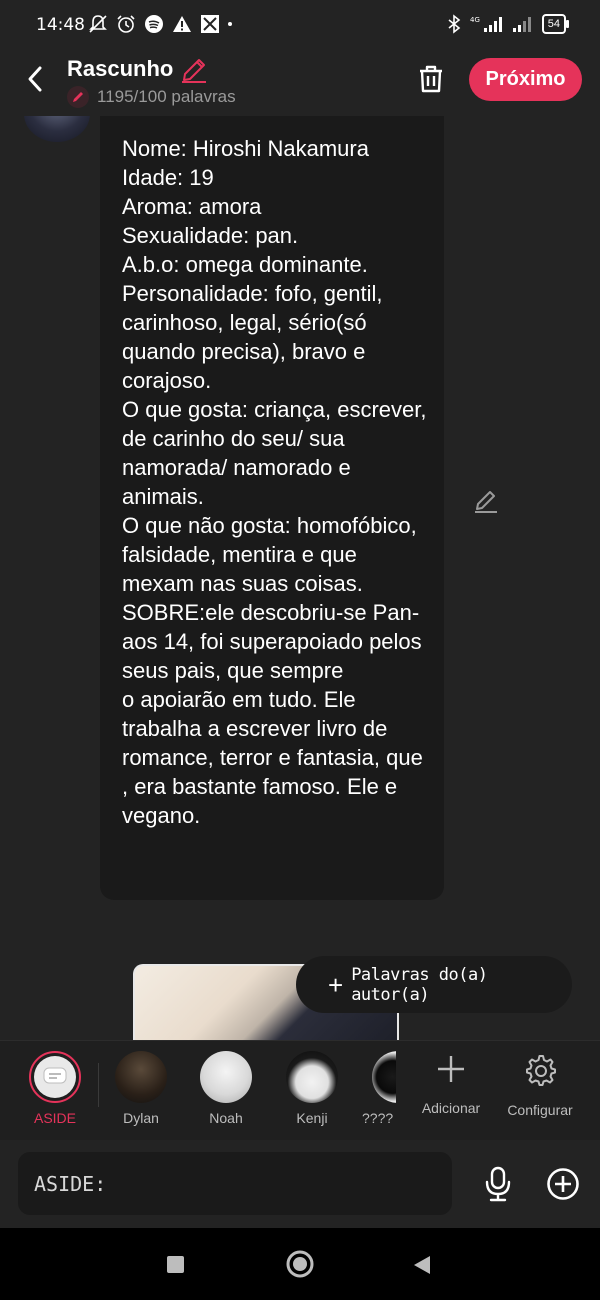 The height and width of the screenshot is (1300, 600). I want to click on delete-button, so click(431, 79).